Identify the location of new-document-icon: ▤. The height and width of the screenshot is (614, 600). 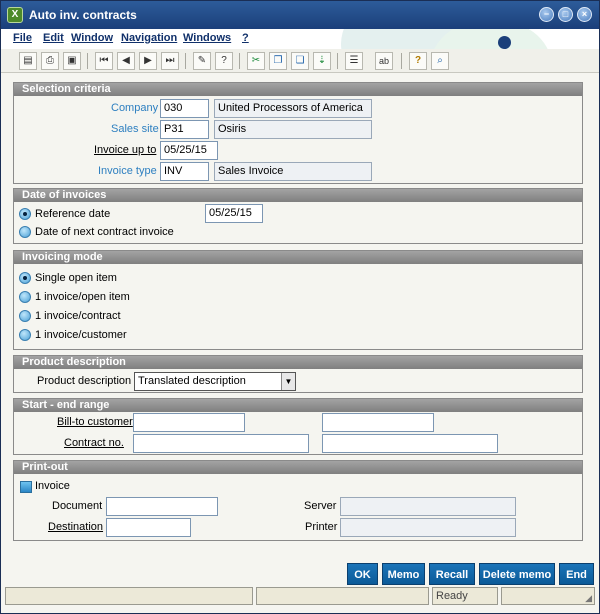
(28, 61).